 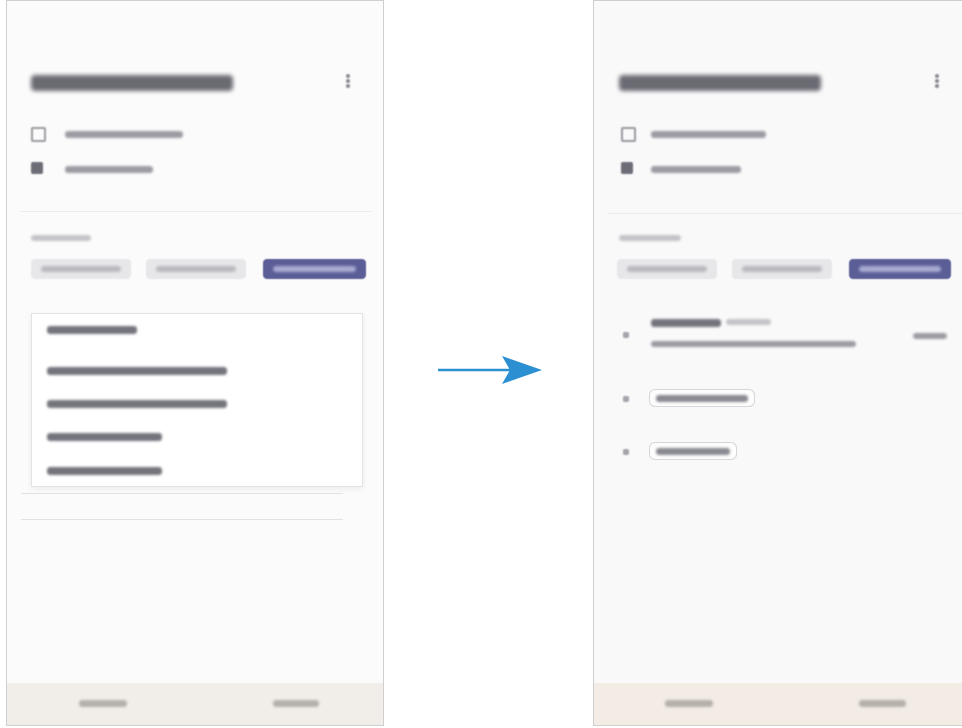 I want to click on list-item-subtitle, so click(x=753, y=344).